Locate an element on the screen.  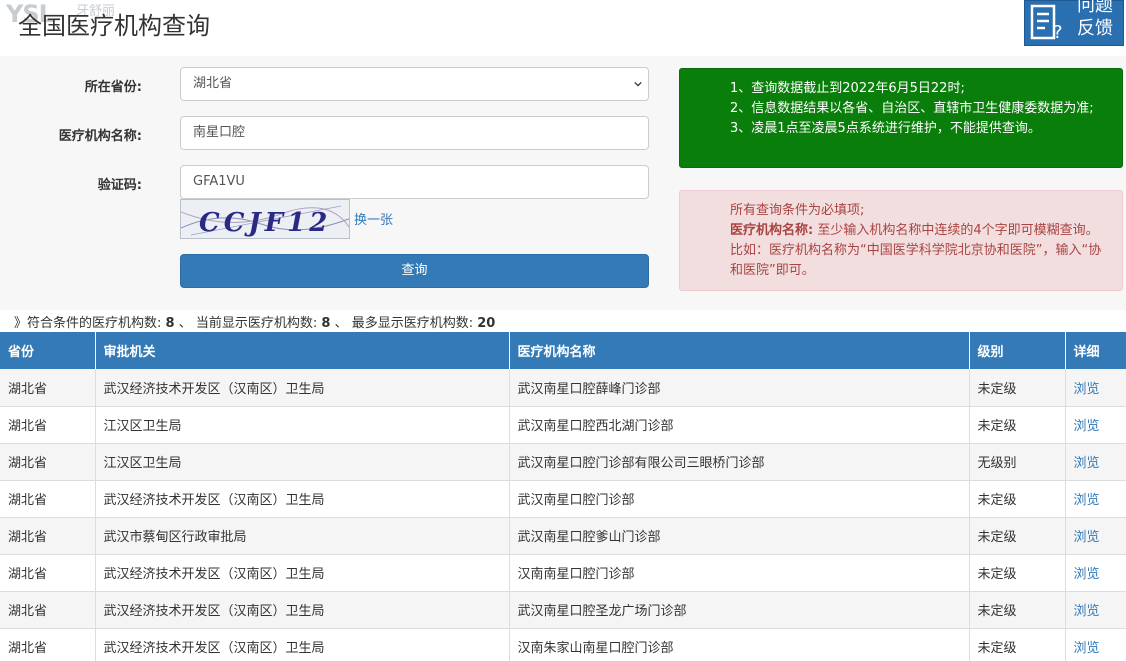
change-captcha-link: 换一张 is located at coordinates (373, 218).